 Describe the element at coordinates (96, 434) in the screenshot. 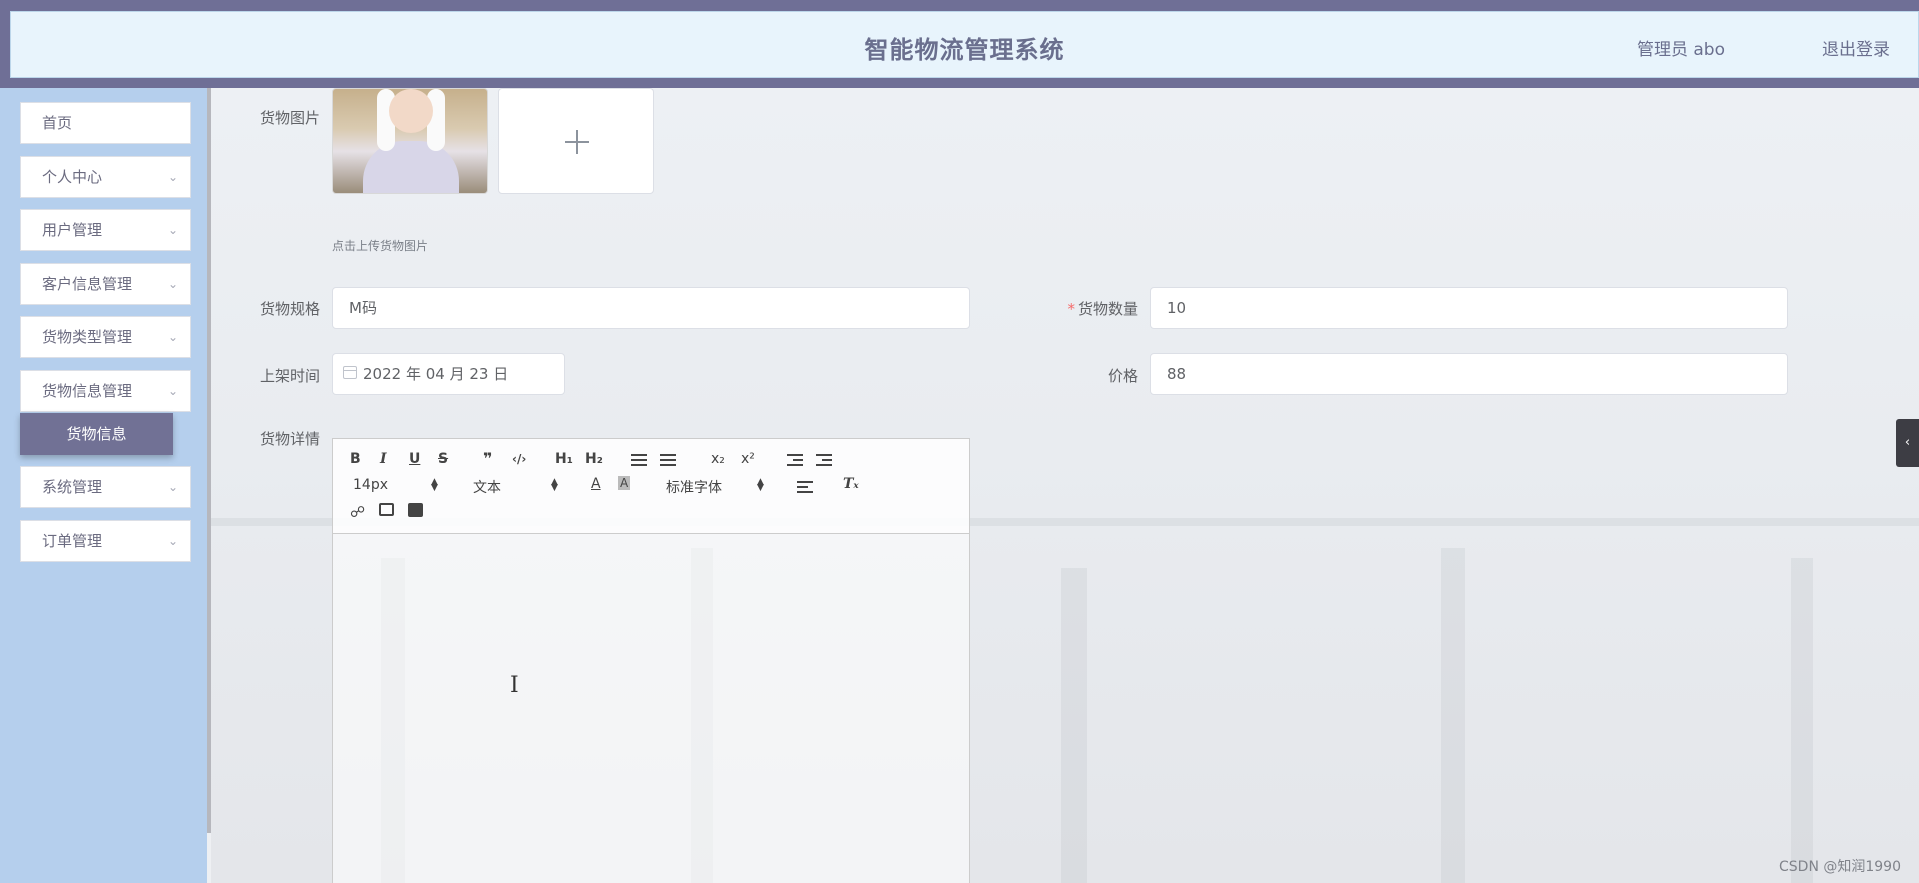

I see `sidebar-subitem-goods-info: 货物信息` at that location.